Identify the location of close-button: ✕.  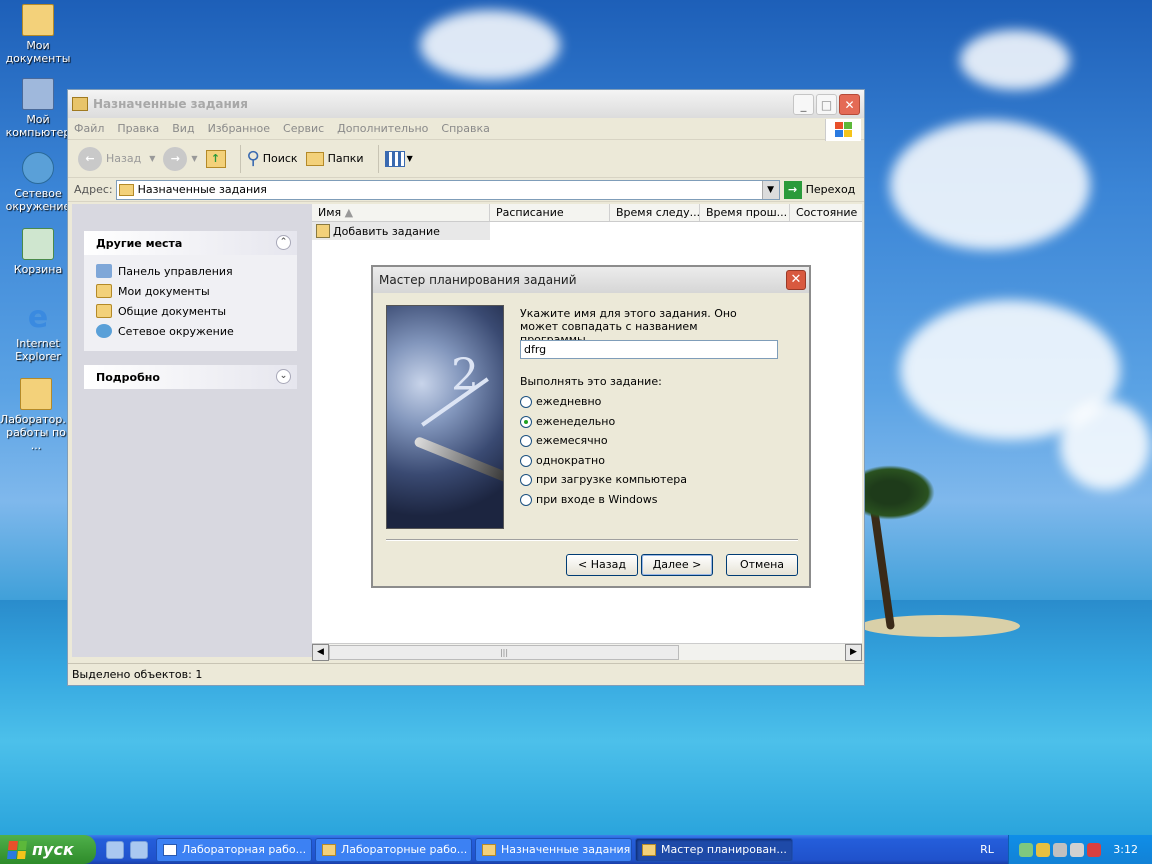
(849, 104).